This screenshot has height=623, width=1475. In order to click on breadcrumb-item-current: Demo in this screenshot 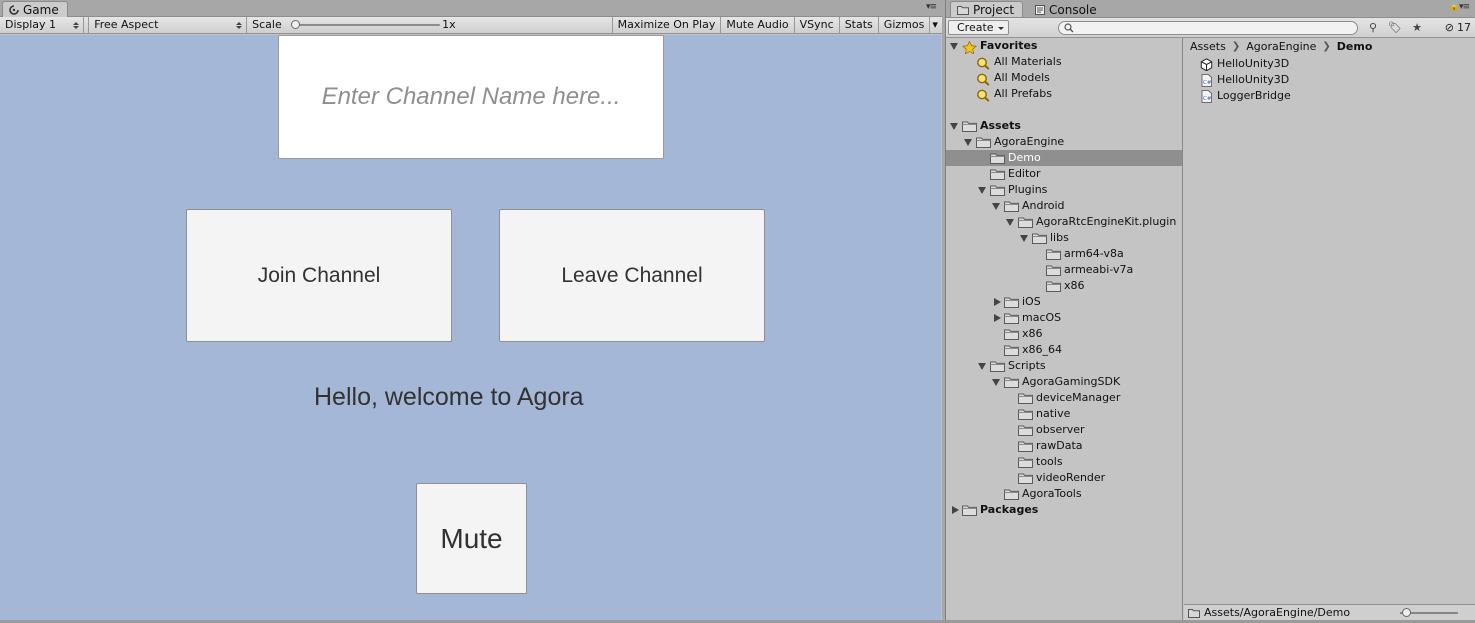, I will do `click(1355, 46)`.